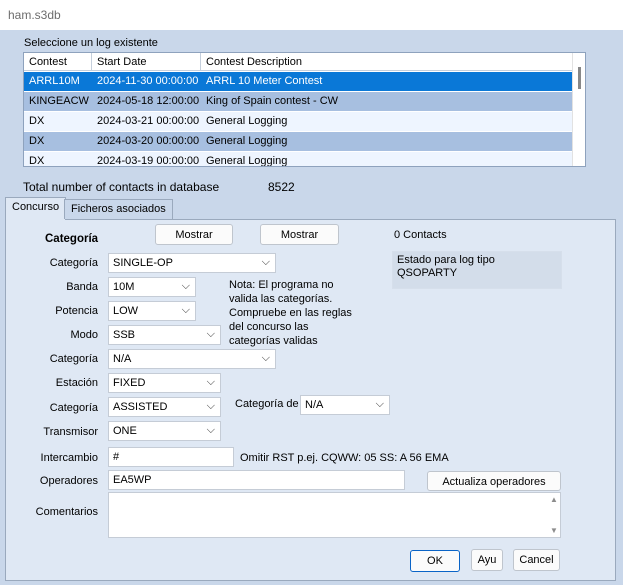 The image size is (623, 585). Describe the element at coordinates (36, 208) in the screenshot. I see `tab-concurso: Concurso` at that location.